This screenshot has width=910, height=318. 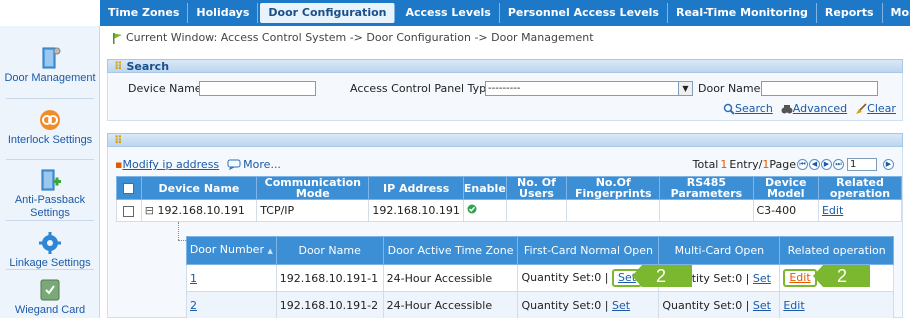 I want to click on interlock-icon, so click(x=50, y=120).